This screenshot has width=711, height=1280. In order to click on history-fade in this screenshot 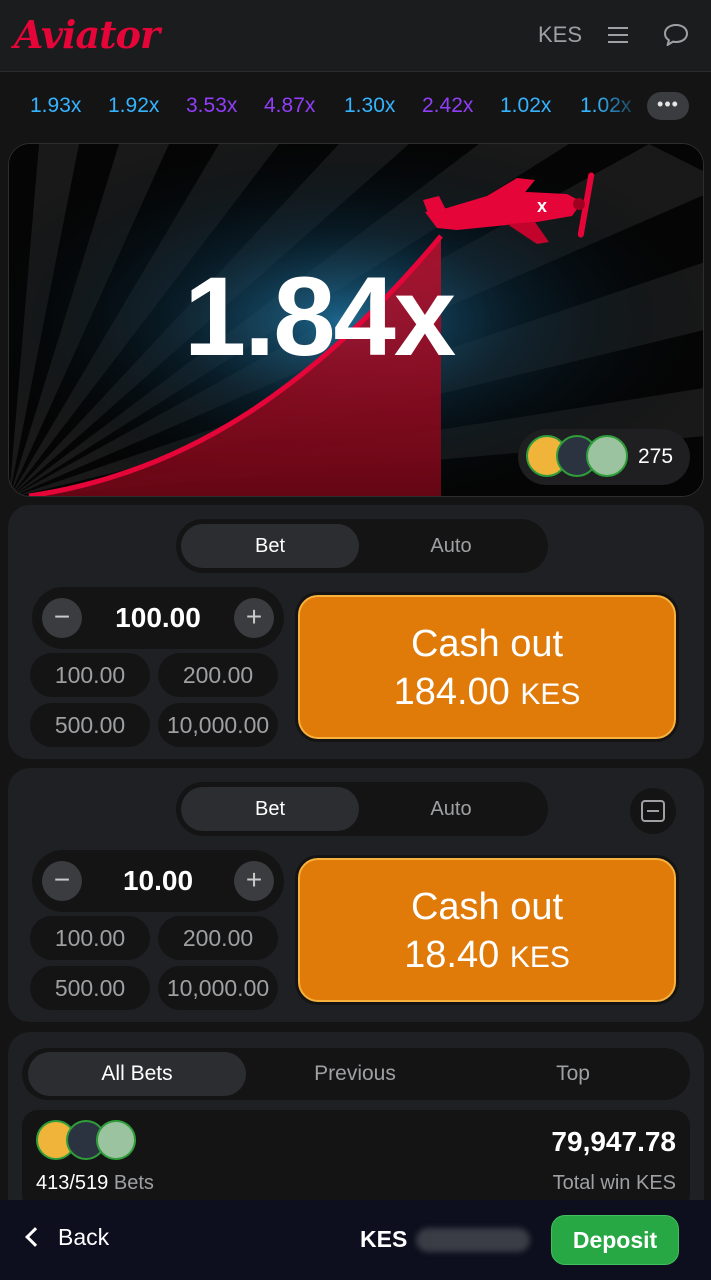, I will do `click(622, 106)`.